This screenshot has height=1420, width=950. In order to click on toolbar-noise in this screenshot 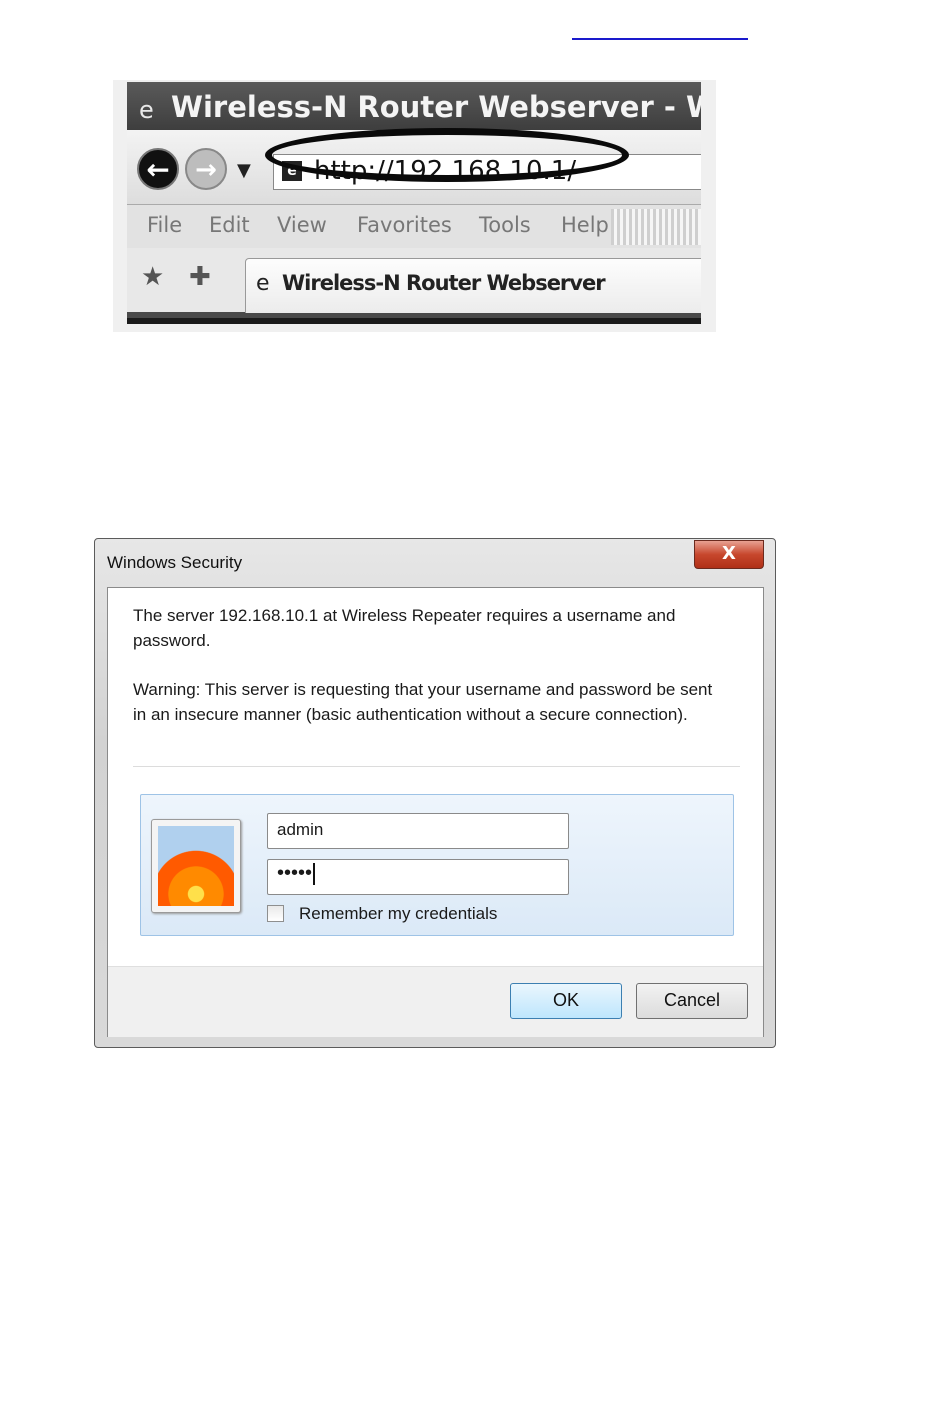, I will do `click(656, 227)`.